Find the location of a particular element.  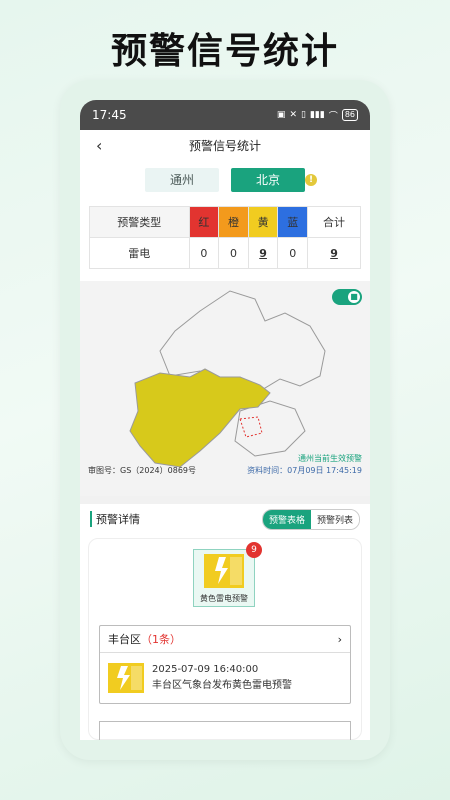

warning-tile: 9 黄色雷电预警 is located at coordinates (227, 574).